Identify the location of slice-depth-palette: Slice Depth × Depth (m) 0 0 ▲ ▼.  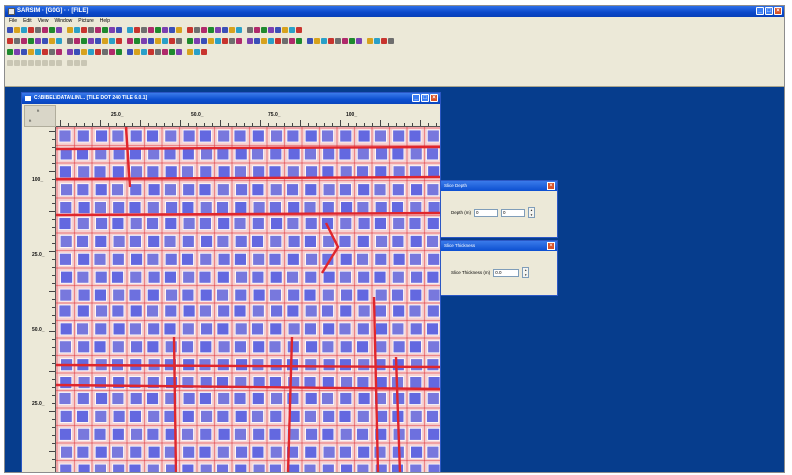
(499, 209).